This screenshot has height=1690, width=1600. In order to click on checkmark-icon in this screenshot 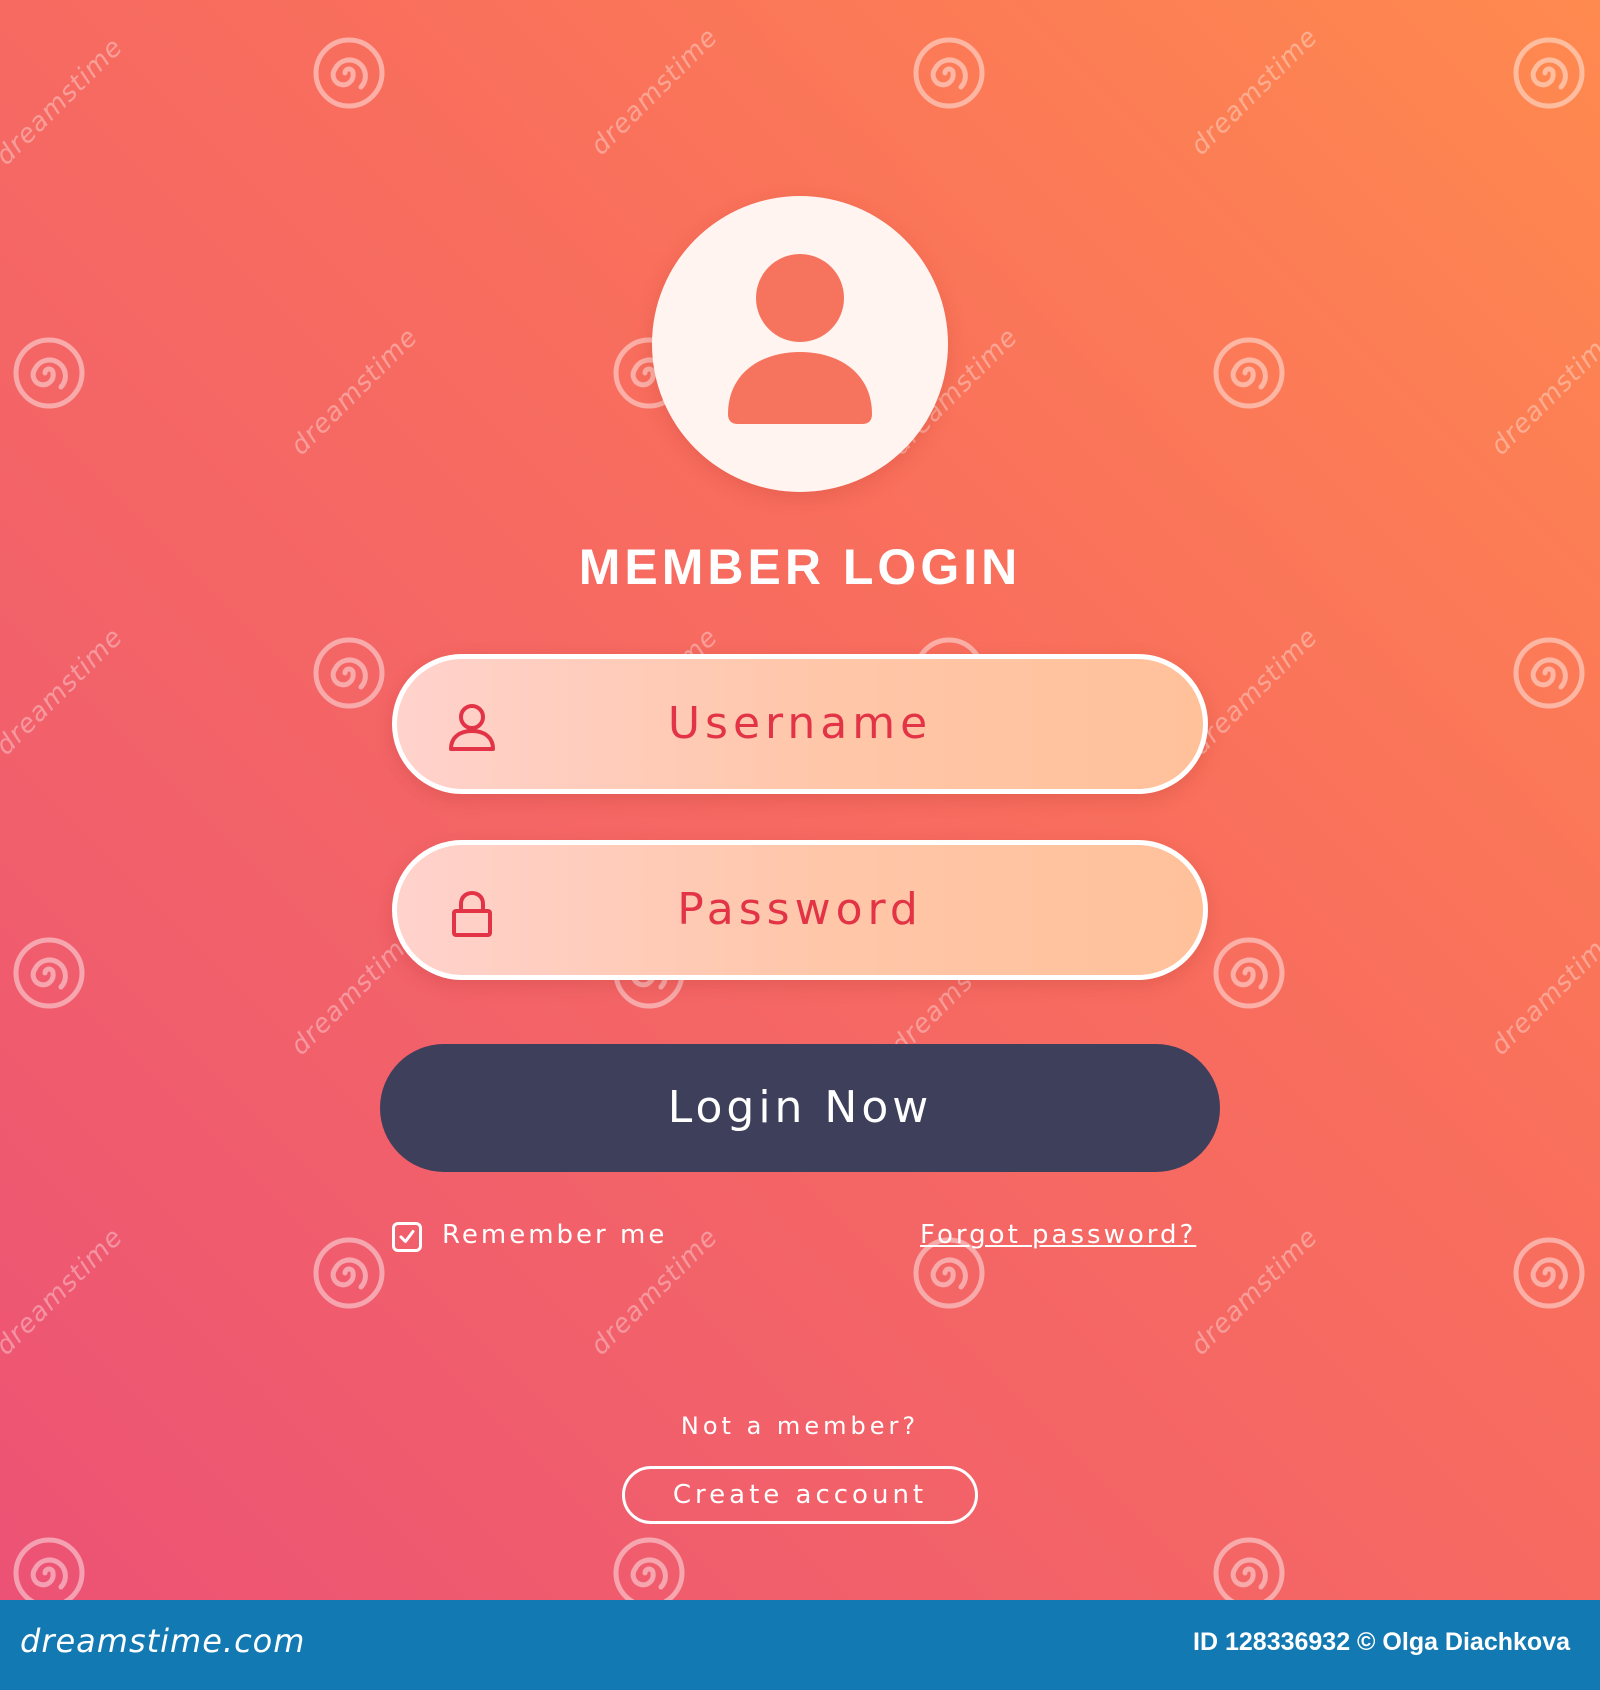, I will do `click(407, 1236)`.